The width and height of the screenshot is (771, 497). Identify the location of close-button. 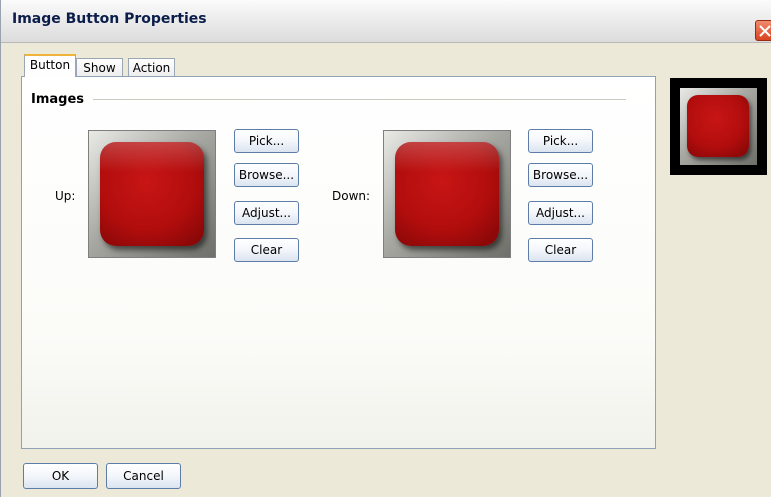
(763, 30).